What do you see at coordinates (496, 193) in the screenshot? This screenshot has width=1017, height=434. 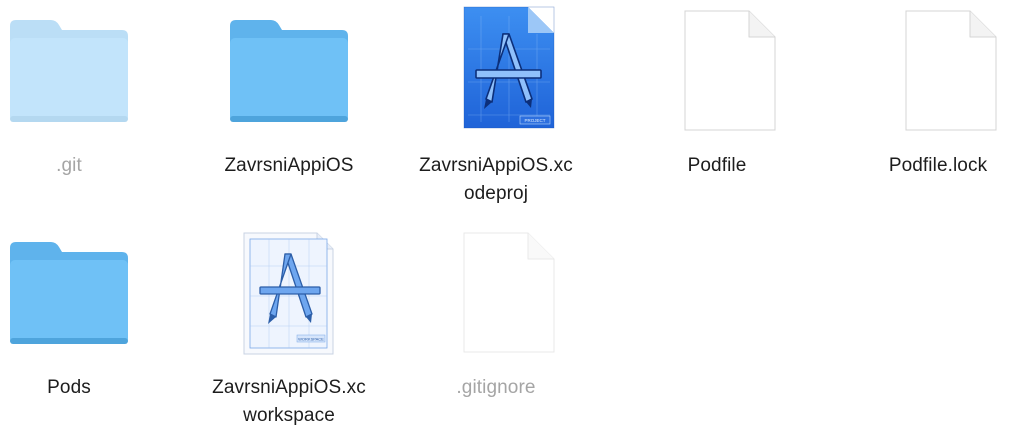 I see `file-name-line: odeproj` at bounding box center [496, 193].